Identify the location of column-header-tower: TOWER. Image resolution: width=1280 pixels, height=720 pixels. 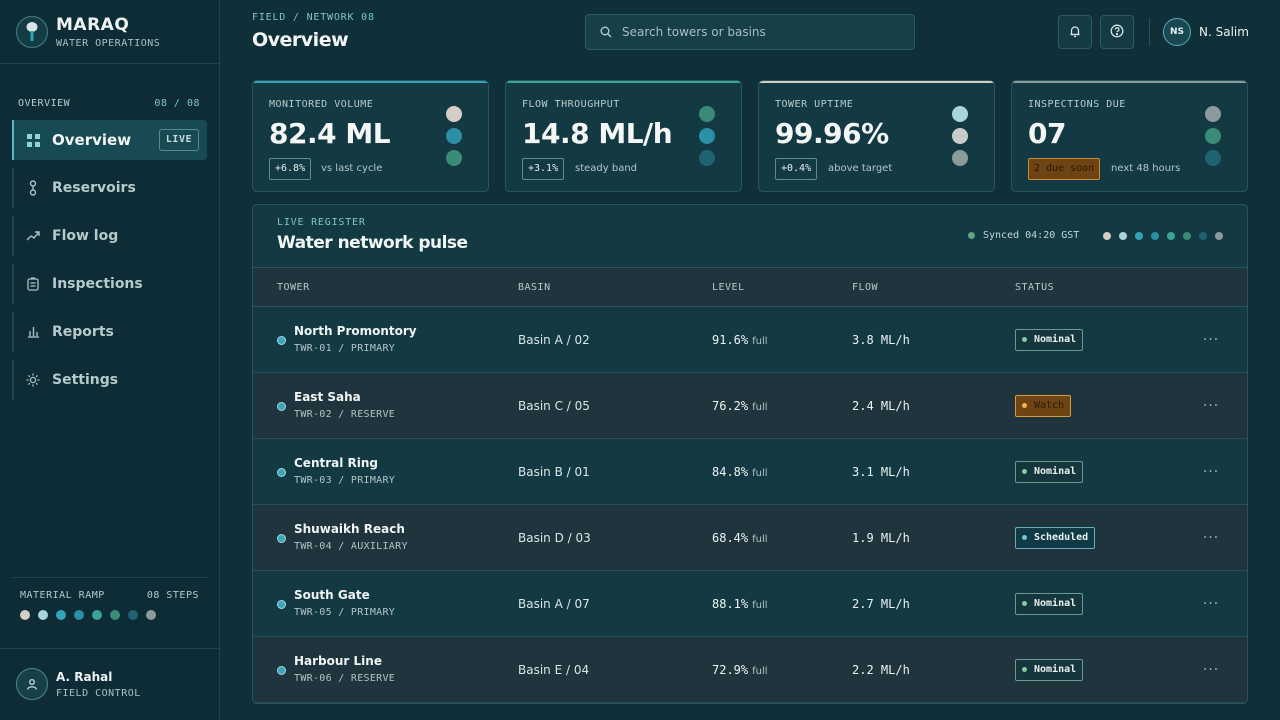
(293, 287).